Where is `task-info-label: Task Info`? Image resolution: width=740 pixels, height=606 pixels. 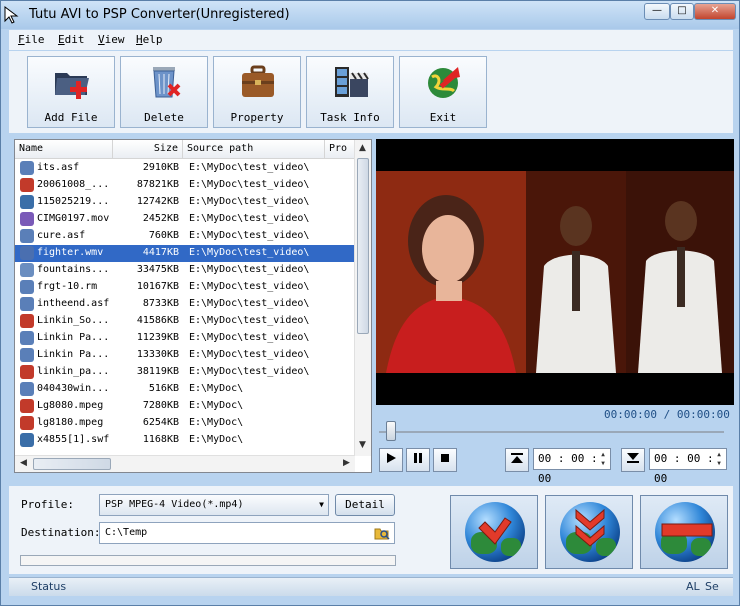 task-info-label: Task Info is located at coordinates (350, 117).